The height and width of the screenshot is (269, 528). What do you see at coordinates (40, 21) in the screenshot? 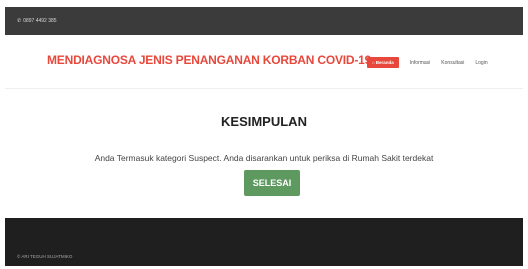
I see `phone-number: 0897 4492 385` at bounding box center [40, 21].